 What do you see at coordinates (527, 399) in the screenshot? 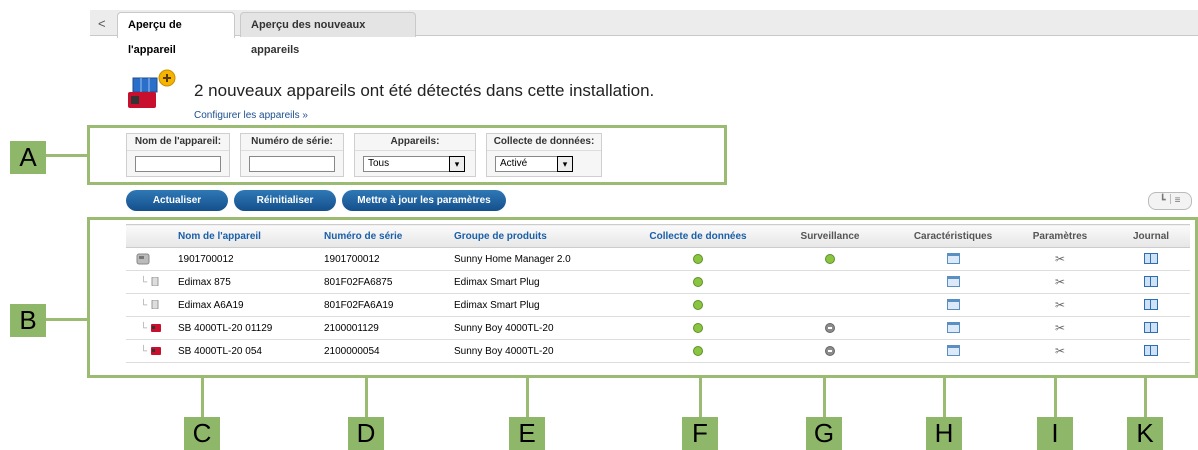
I see `callout-line-e` at bounding box center [527, 399].